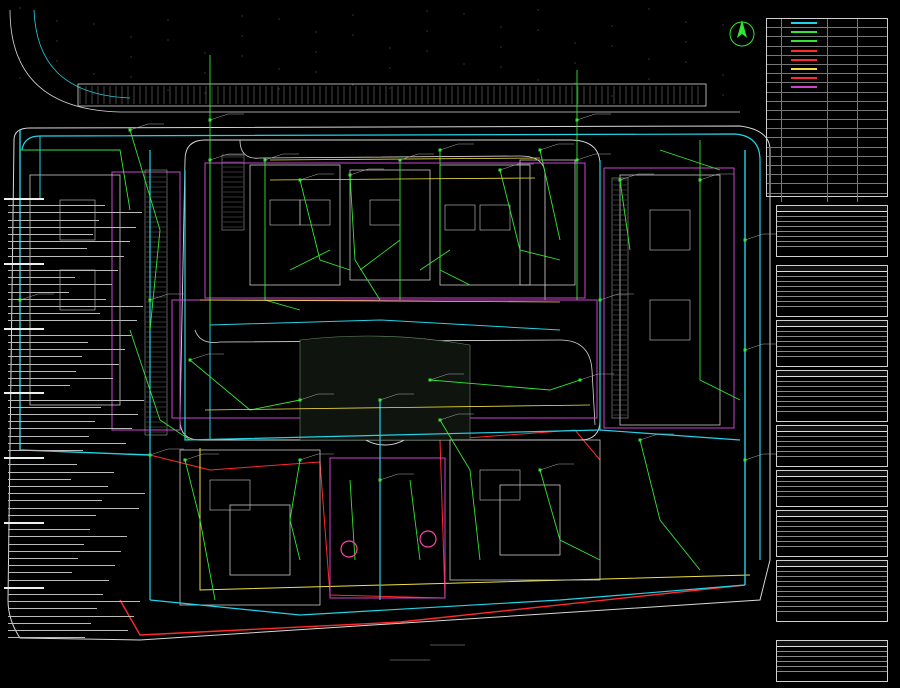 The width and height of the screenshot is (900, 688). What do you see at coordinates (233, 192) in the screenshot?
I see `north-parking-strip` at bounding box center [233, 192].